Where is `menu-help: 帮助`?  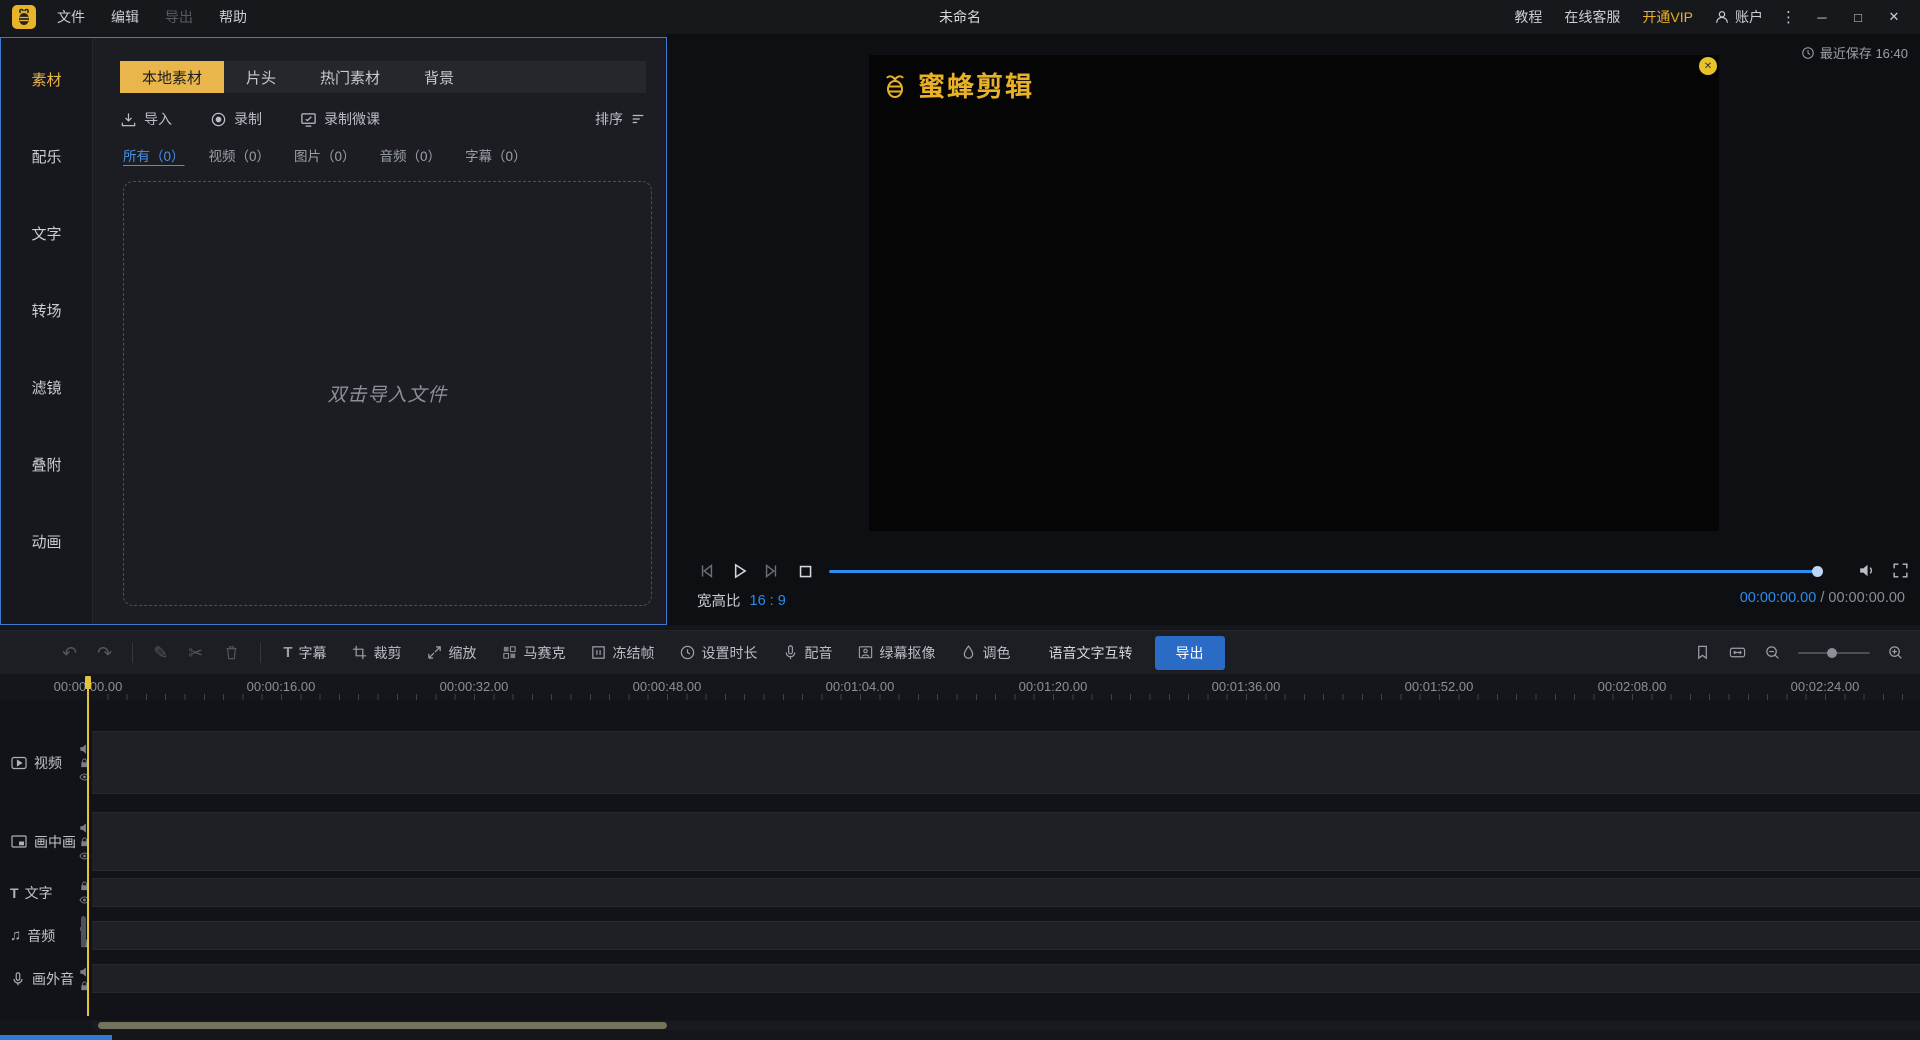 menu-help: 帮助 is located at coordinates (233, 17).